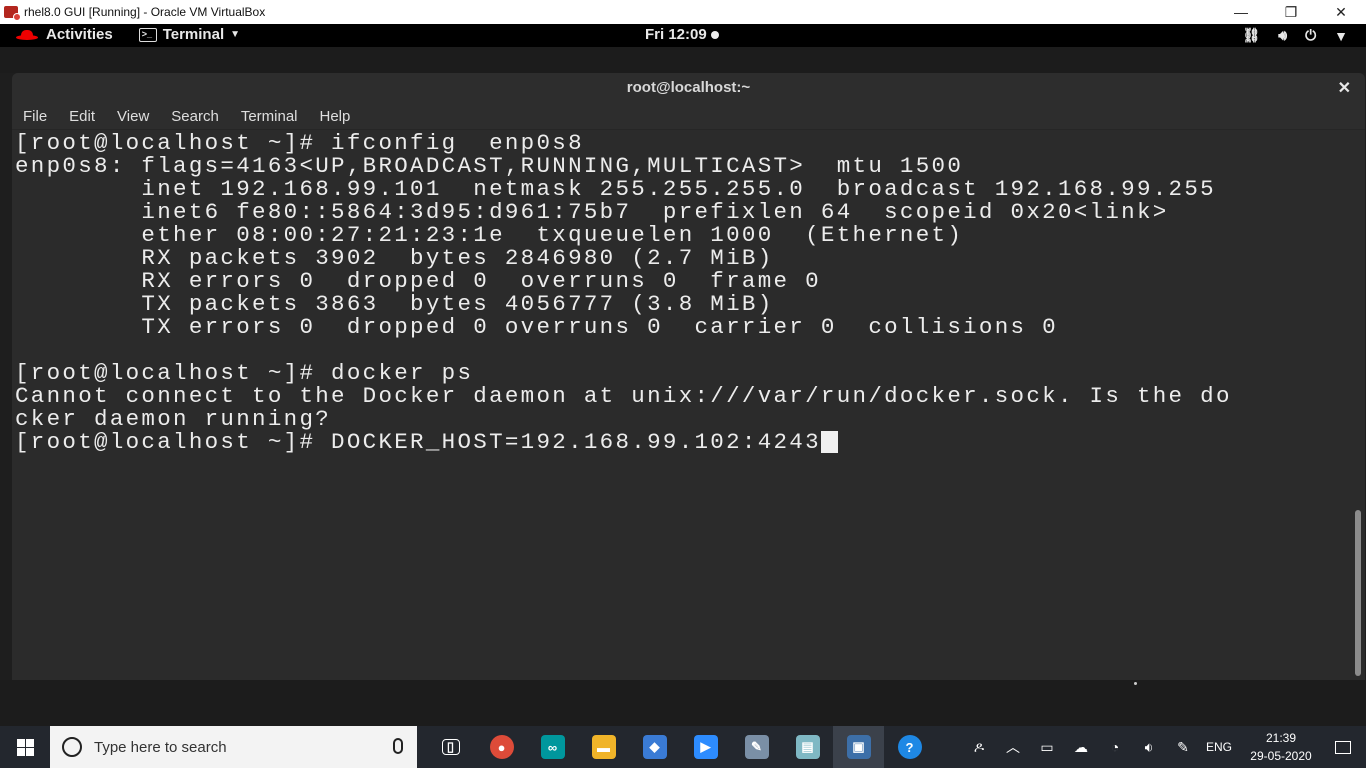 The height and width of the screenshot is (768, 1366). I want to click on notes-icon: ▤, so click(807, 747).